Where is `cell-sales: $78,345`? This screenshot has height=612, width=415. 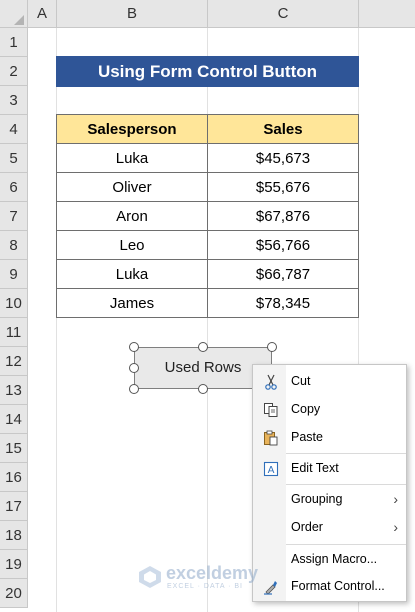
cell-sales: $78,345 is located at coordinates (283, 303).